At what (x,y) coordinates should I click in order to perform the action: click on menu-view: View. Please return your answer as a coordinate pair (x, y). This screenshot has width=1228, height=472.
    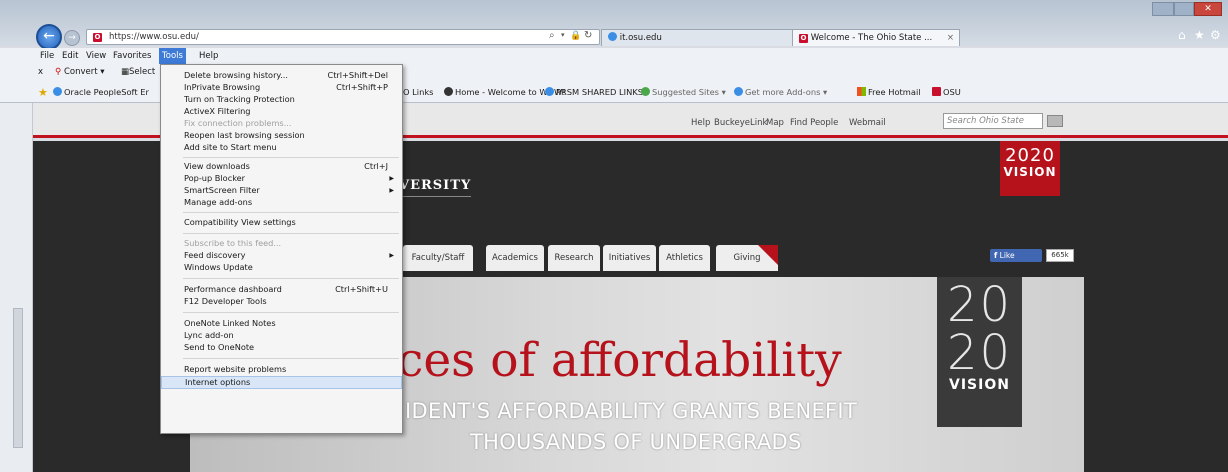
    Looking at the image, I should click on (96, 56).